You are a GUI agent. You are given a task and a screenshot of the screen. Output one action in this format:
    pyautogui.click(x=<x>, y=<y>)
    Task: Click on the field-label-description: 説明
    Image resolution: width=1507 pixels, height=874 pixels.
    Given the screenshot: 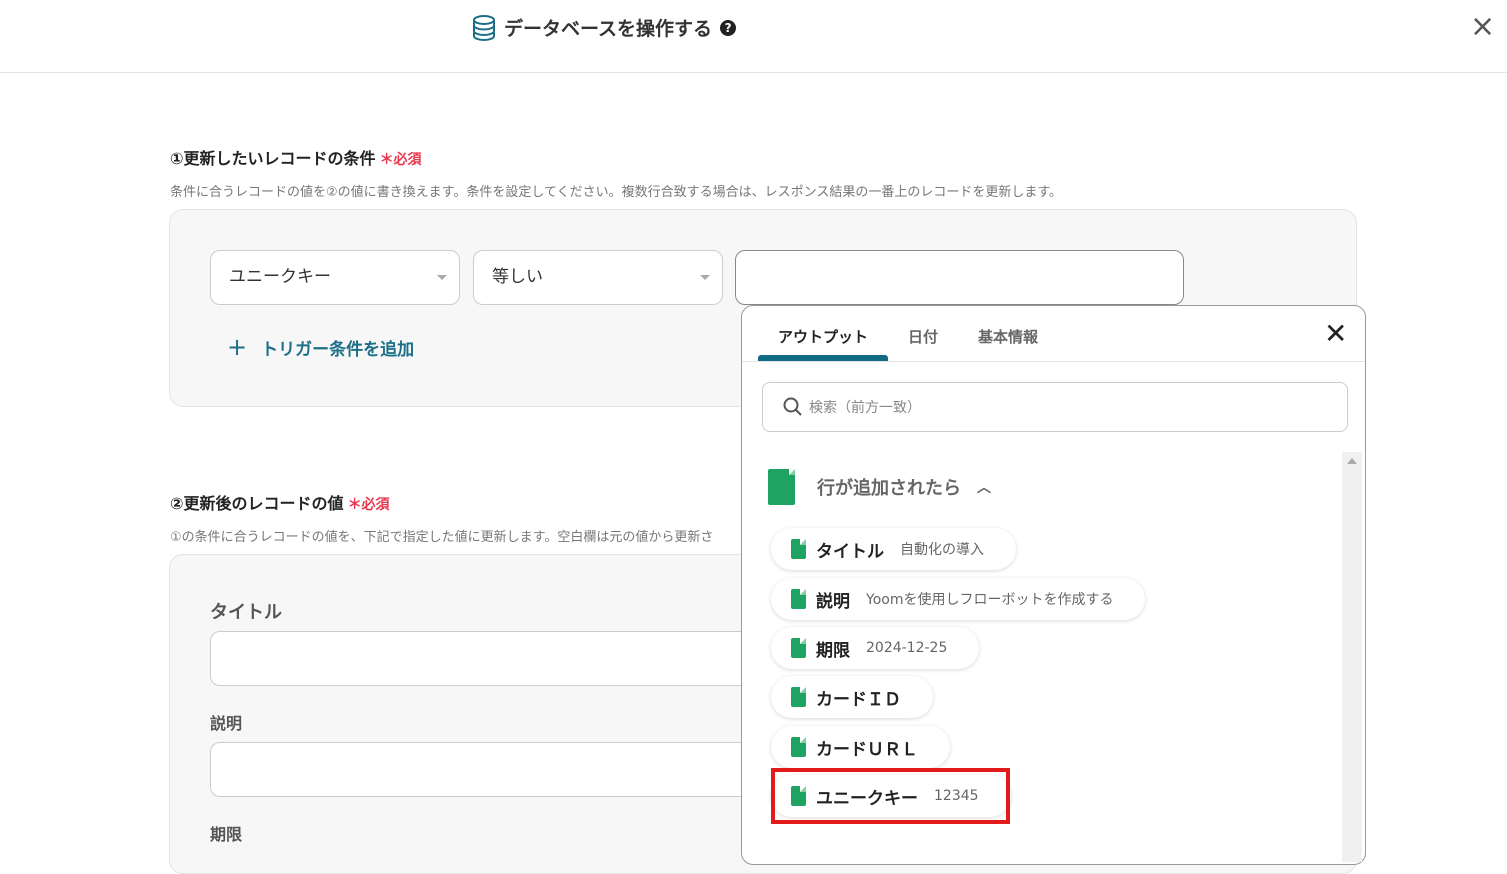 What is the action you would take?
    pyautogui.click(x=226, y=723)
    